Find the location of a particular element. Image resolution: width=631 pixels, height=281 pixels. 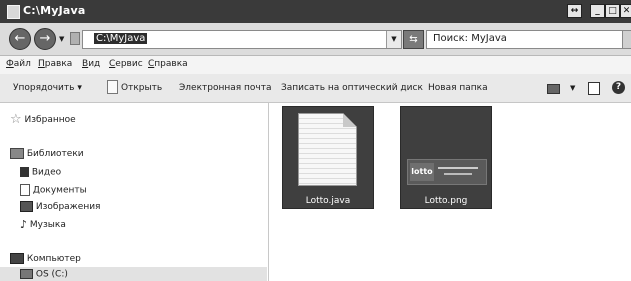

music-icon: ♪ is located at coordinates (24, 224).